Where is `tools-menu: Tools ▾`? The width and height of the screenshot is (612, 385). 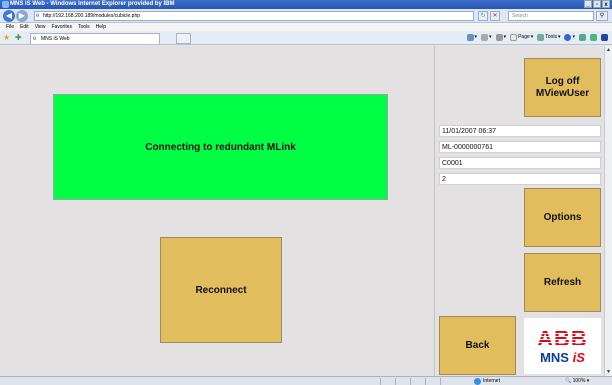
tools-menu: Tools ▾ is located at coordinates (548, 37).